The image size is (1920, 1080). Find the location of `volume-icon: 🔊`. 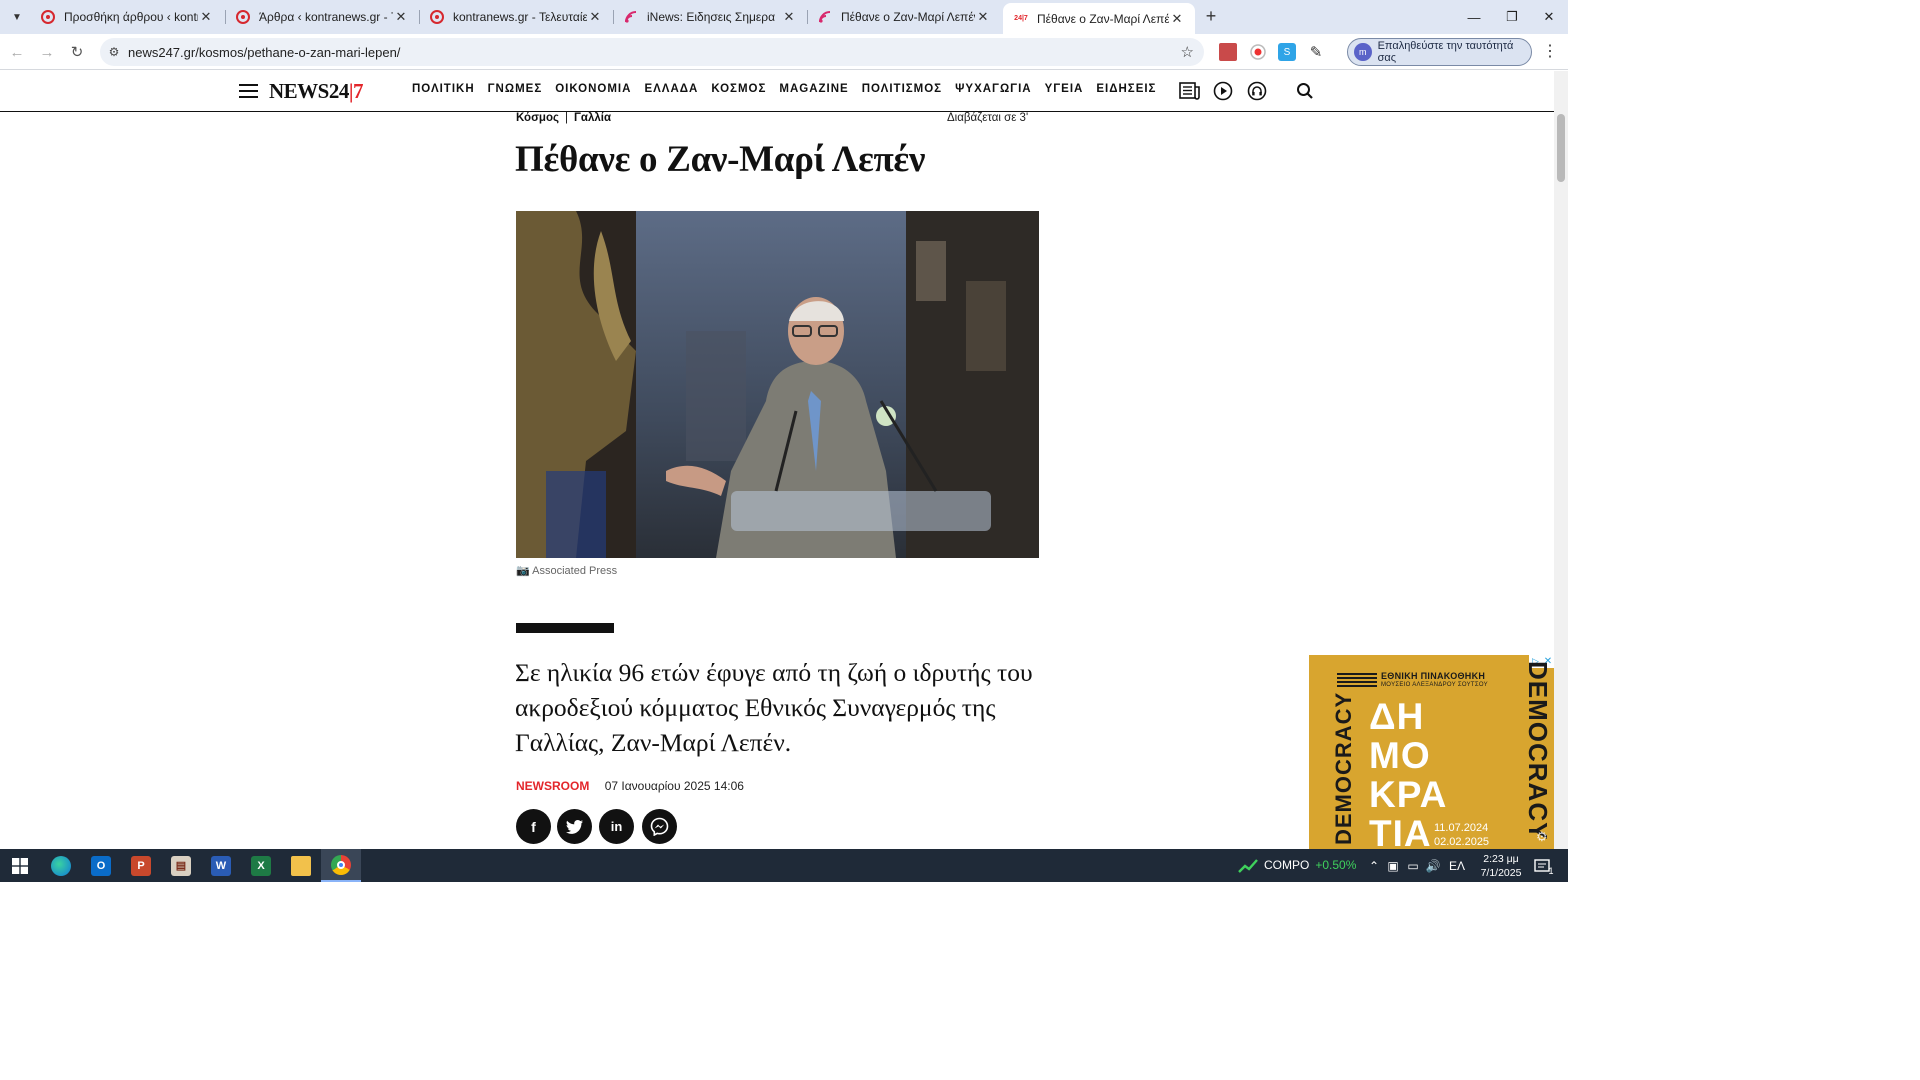

volume-icon: 🔊 is located at coordinates (1433, 865).